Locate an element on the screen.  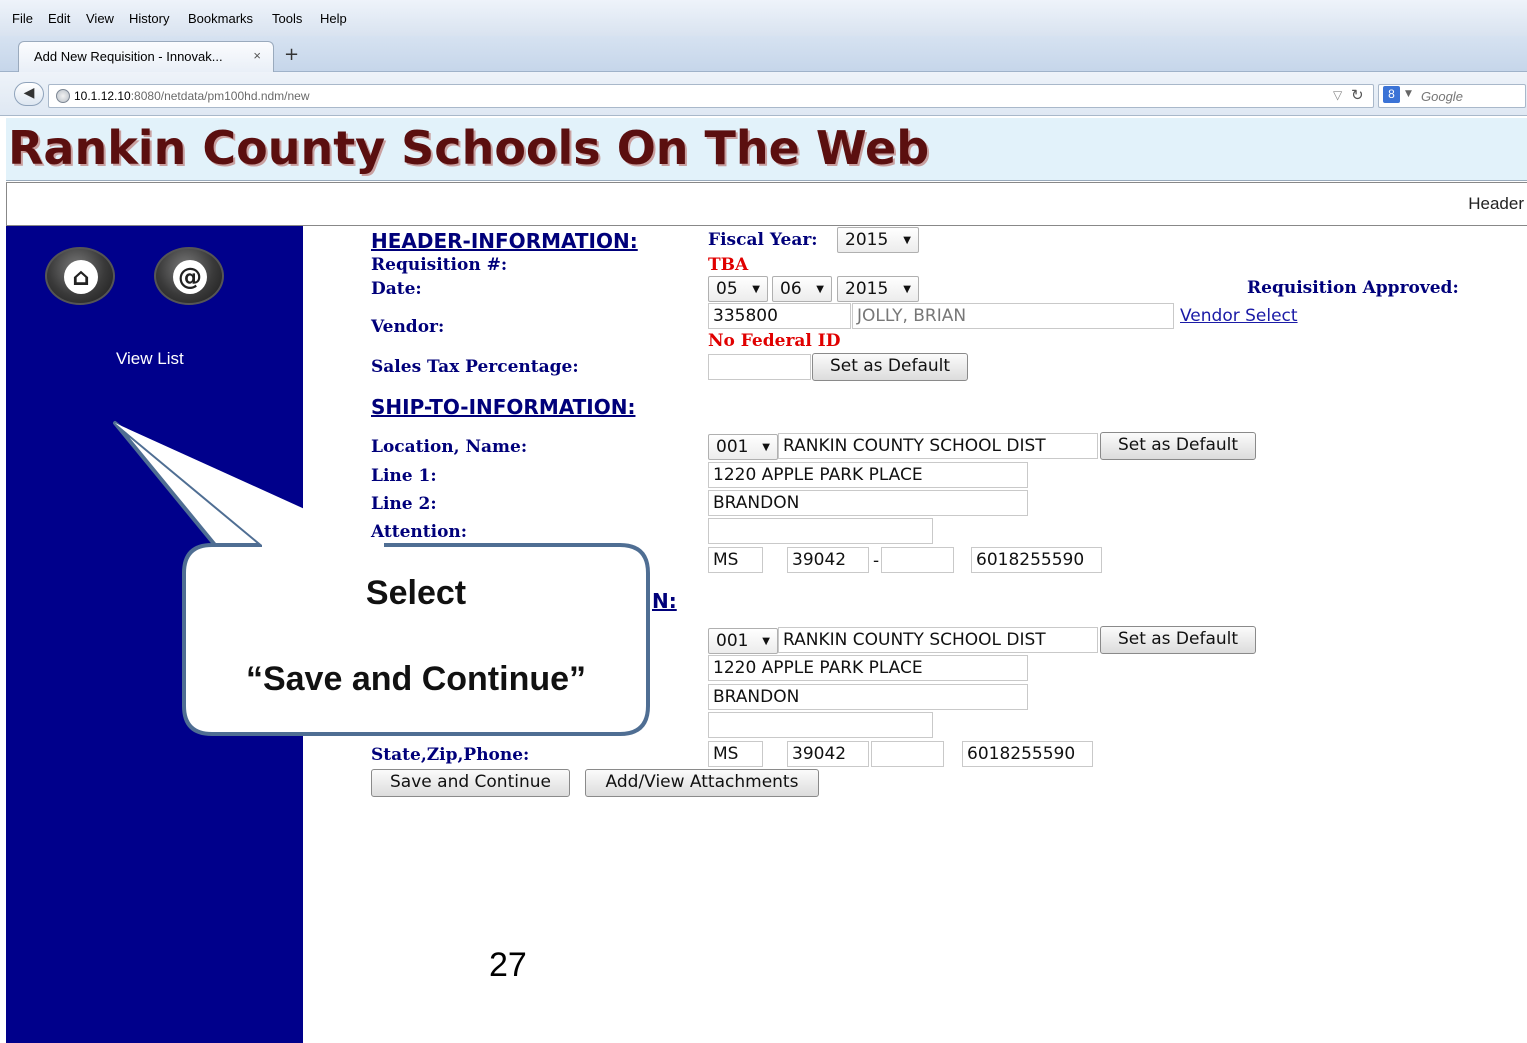
menu-bookmarks: Bookmarks is located at coordinates (220, 18).